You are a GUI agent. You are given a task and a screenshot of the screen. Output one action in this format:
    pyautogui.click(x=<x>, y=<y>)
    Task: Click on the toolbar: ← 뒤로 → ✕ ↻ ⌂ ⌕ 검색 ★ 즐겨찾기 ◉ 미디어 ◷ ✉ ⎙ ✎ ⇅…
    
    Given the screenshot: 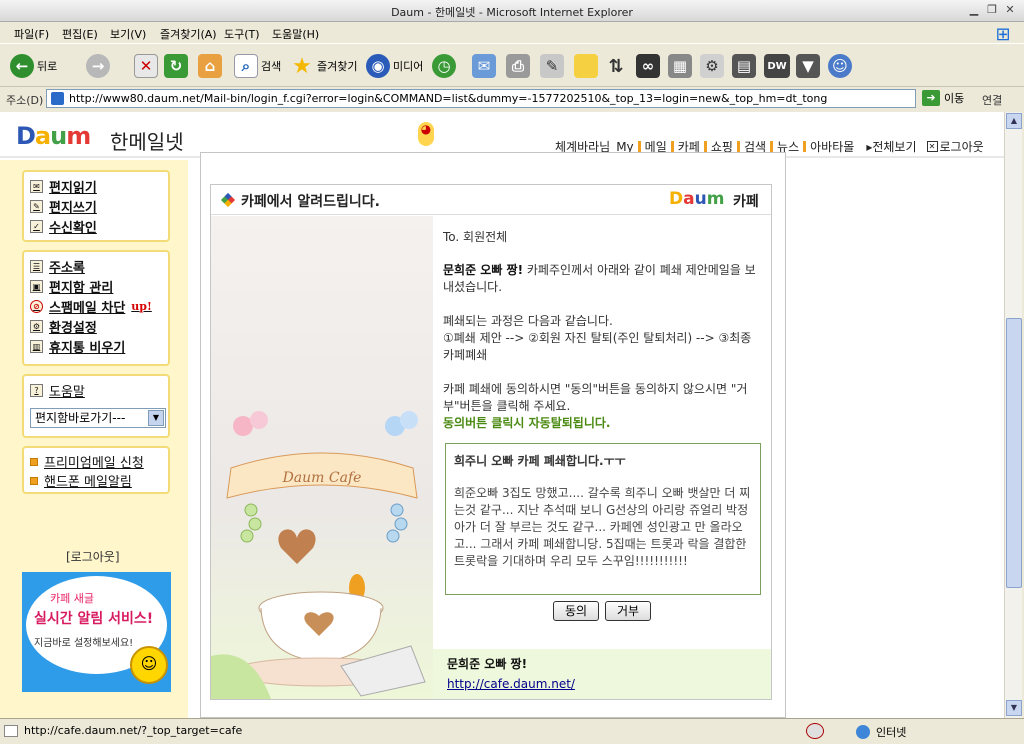 What is the action you would take?
    pyautogui.click(x=512, y=66)
    